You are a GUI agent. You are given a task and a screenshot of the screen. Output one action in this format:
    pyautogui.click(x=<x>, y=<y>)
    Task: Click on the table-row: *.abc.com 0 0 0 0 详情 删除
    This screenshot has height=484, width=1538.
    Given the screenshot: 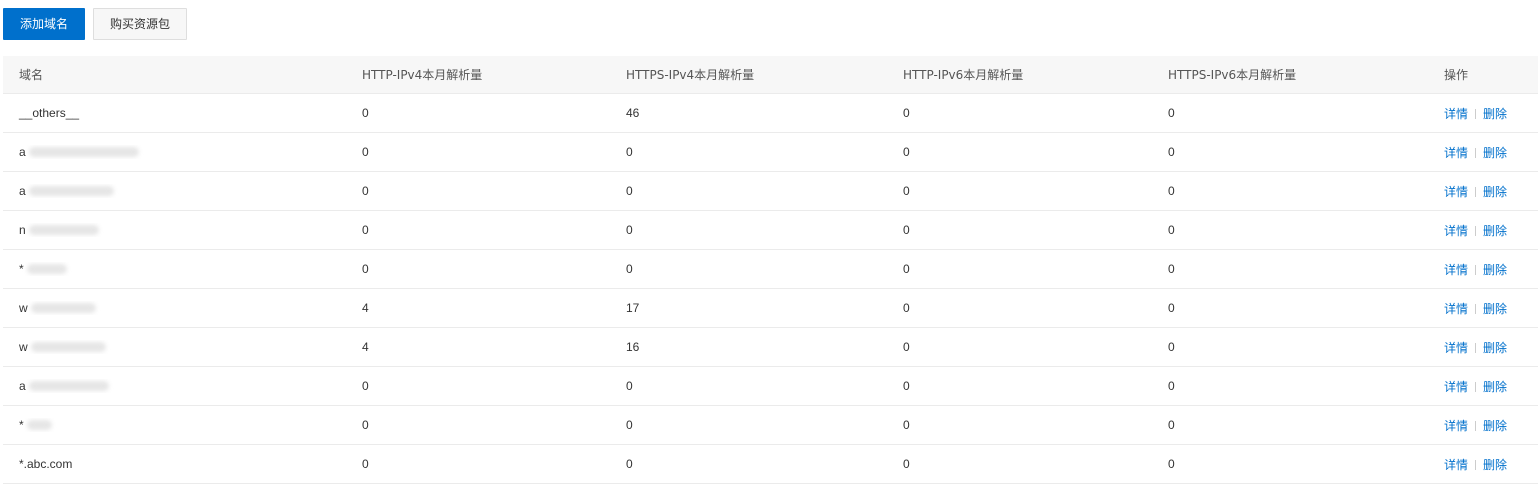 What is the action you would take?
    pyautogui.click(x=770, y=464)
    